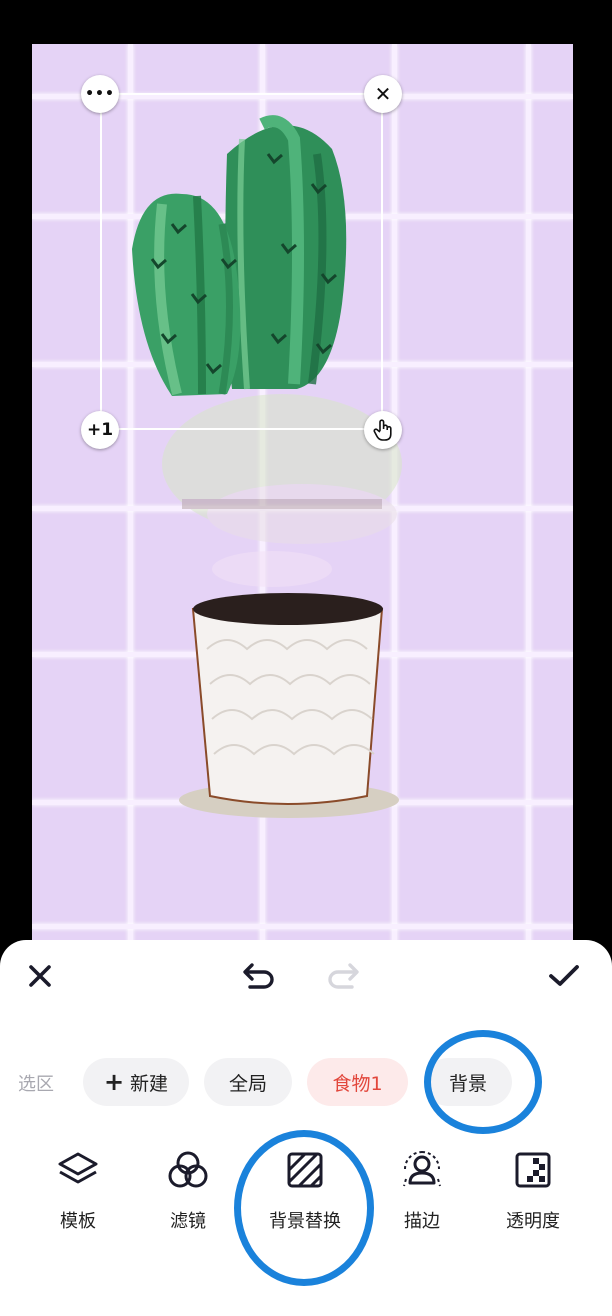 Image resolution: width=612 pixels, height=1316 pixels. I want to click on check-icon, so click(564, 975).